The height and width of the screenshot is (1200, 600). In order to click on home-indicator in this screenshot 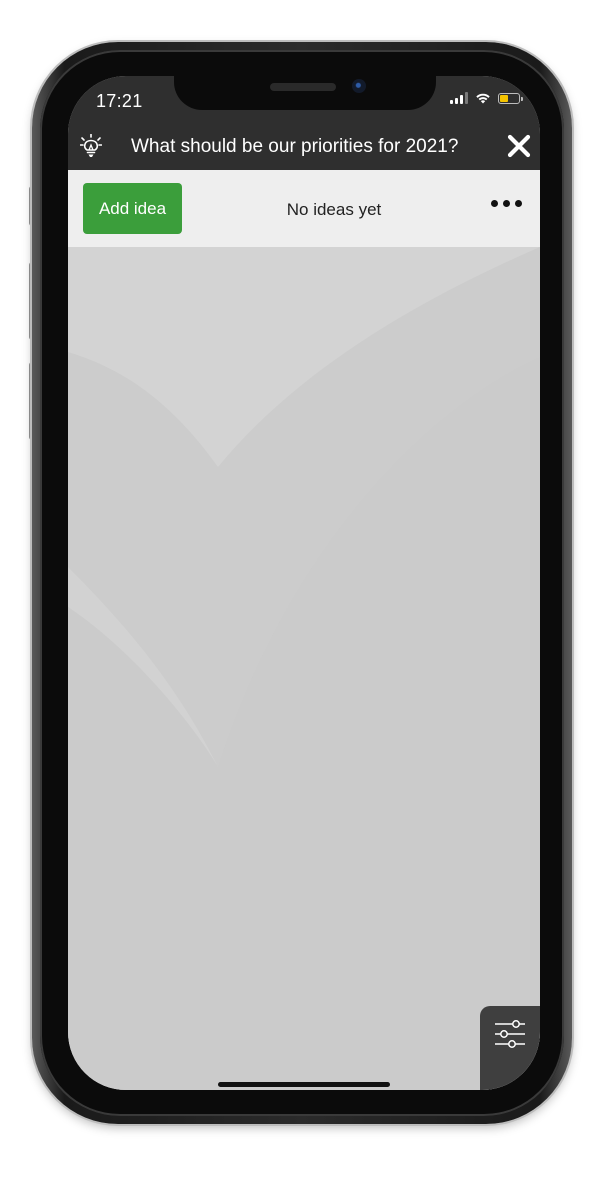, I will do `click(304, 1084)`.